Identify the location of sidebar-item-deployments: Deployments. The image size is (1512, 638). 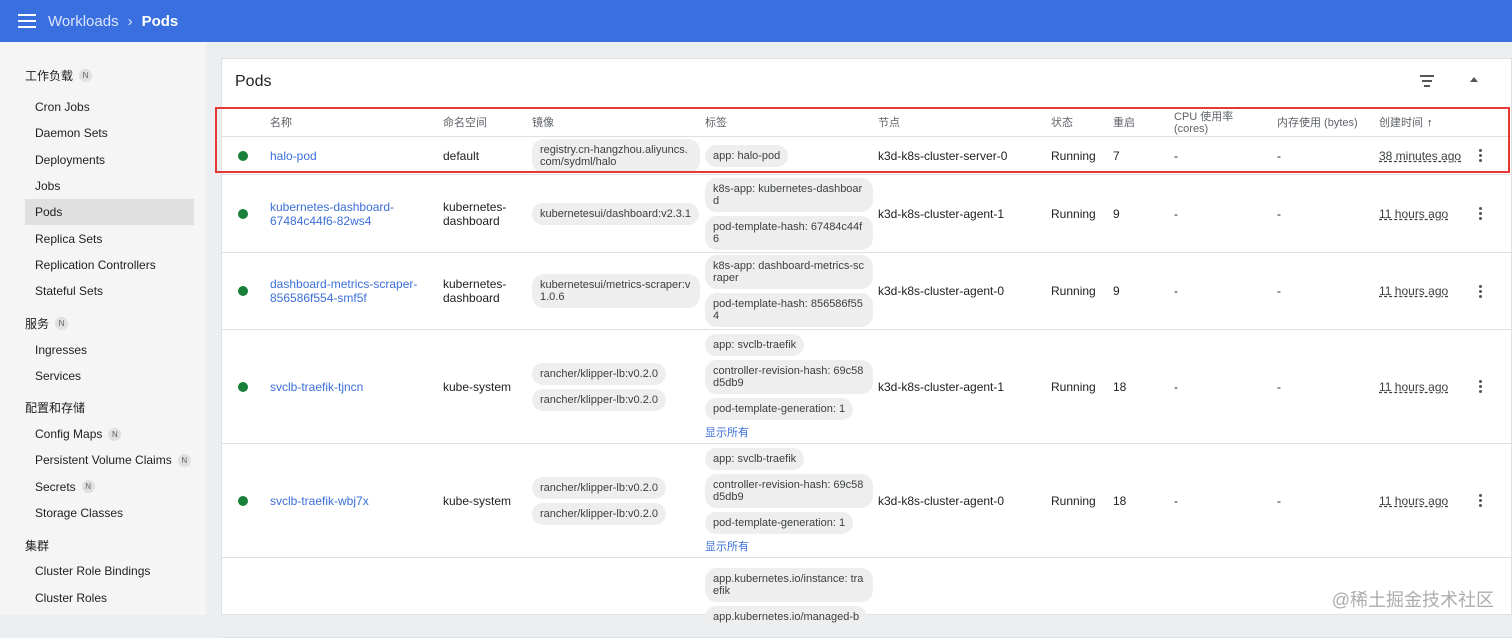
(109, 160).